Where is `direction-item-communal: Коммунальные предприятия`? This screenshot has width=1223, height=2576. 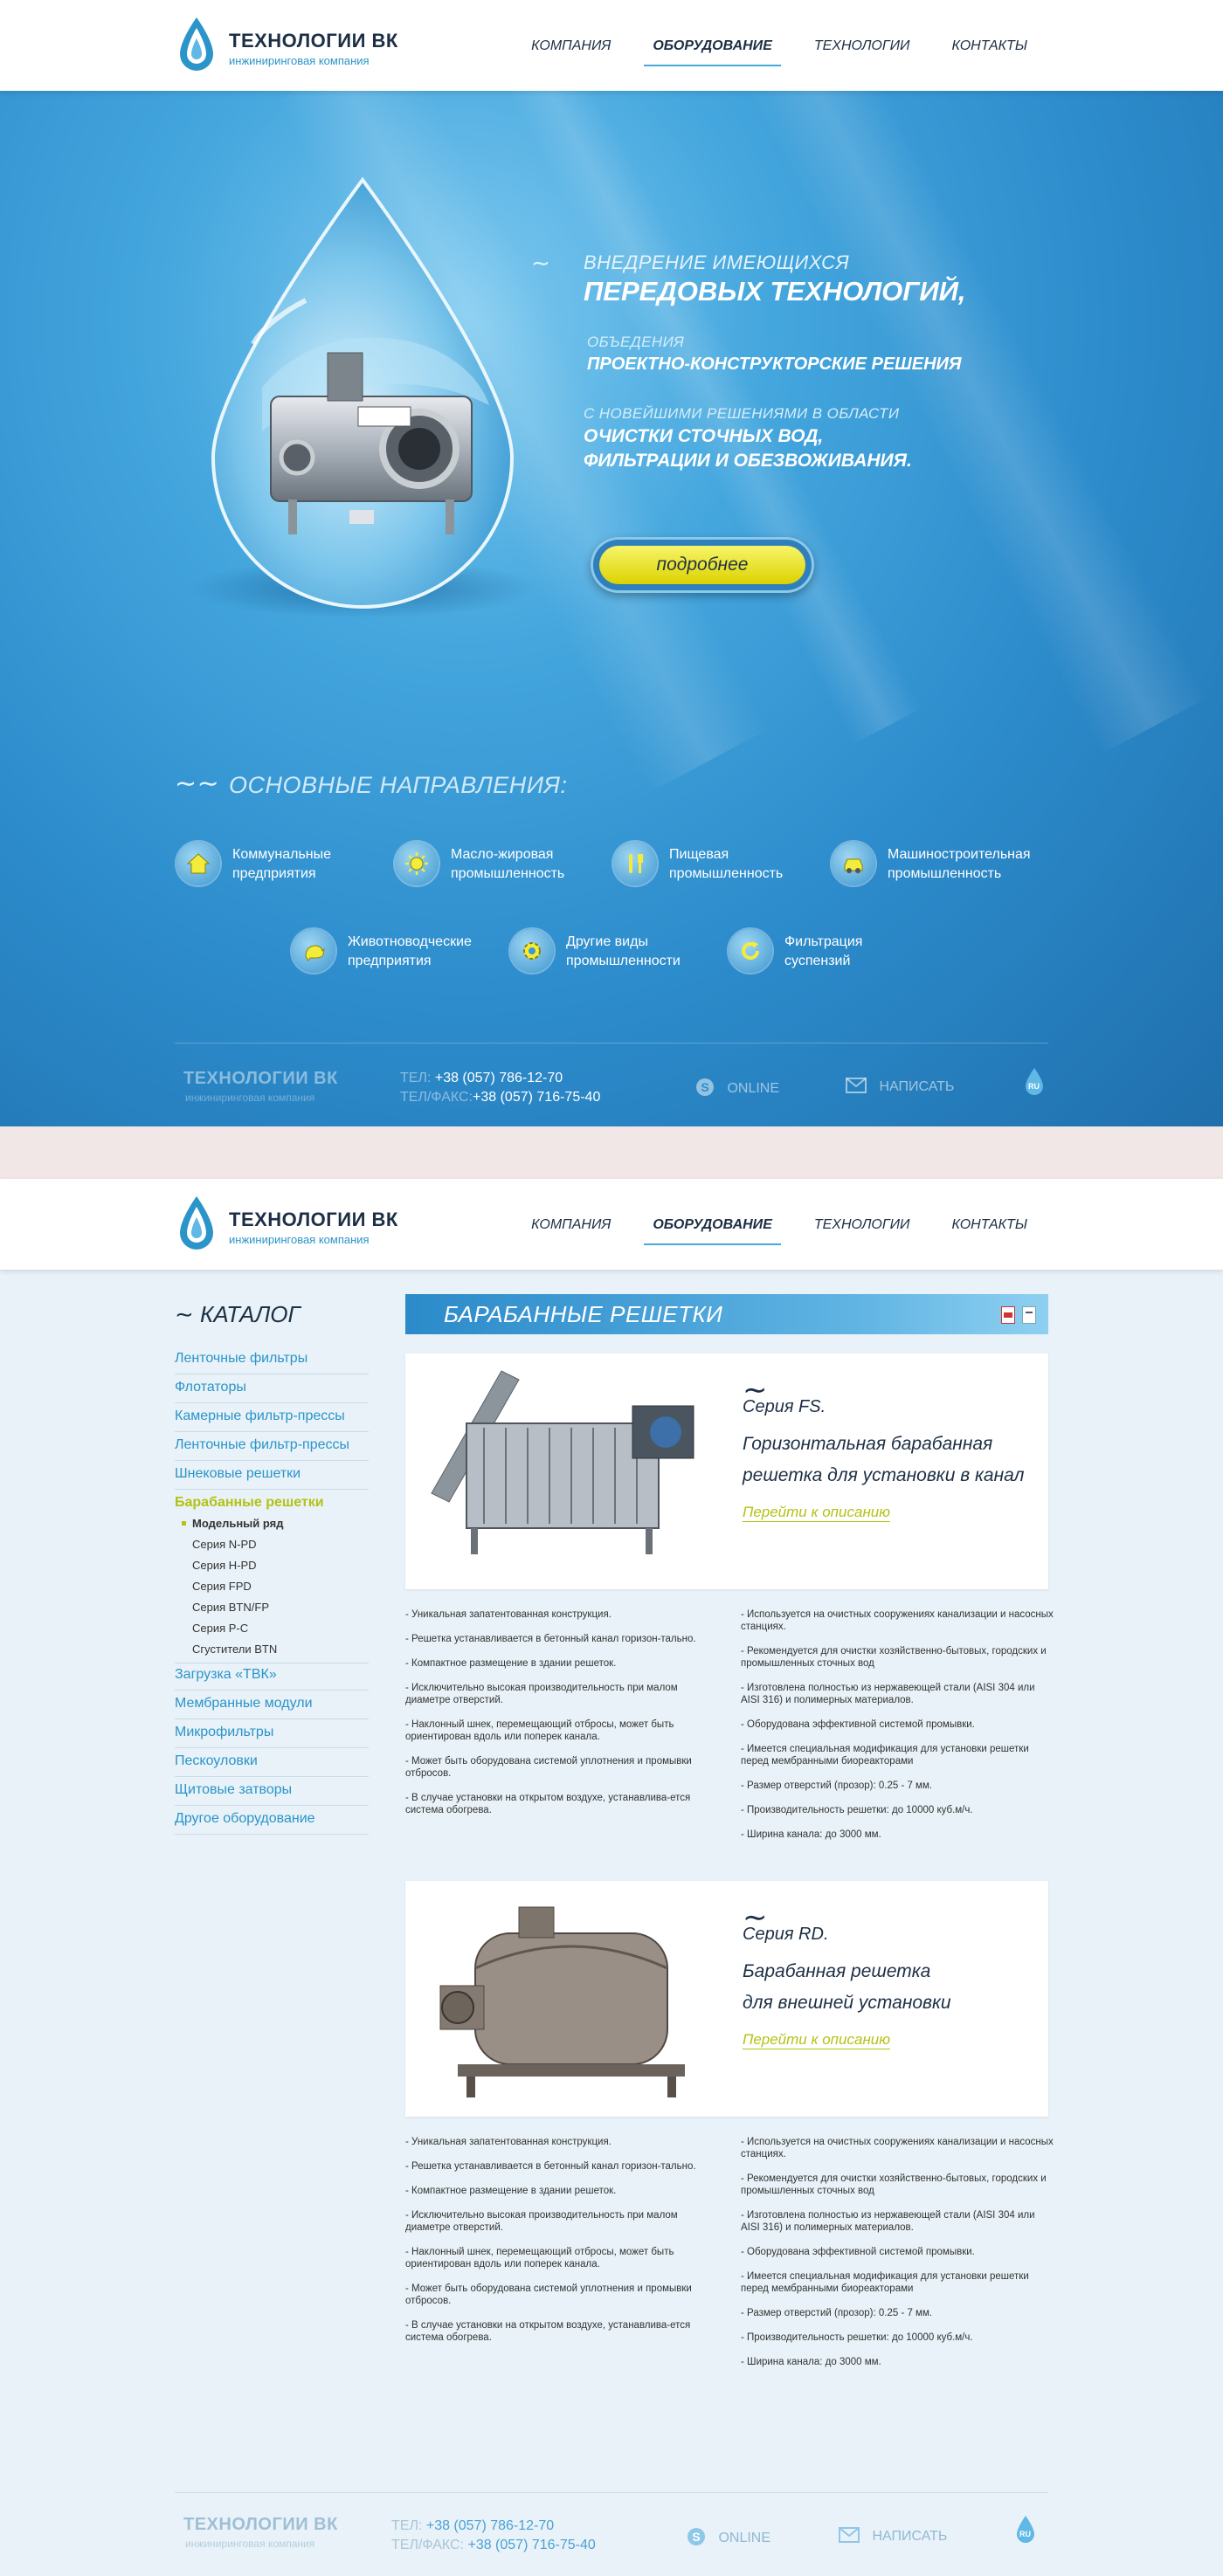 direction-item-communal: Коммунальные предприятия is located at coordinates (281, 863).